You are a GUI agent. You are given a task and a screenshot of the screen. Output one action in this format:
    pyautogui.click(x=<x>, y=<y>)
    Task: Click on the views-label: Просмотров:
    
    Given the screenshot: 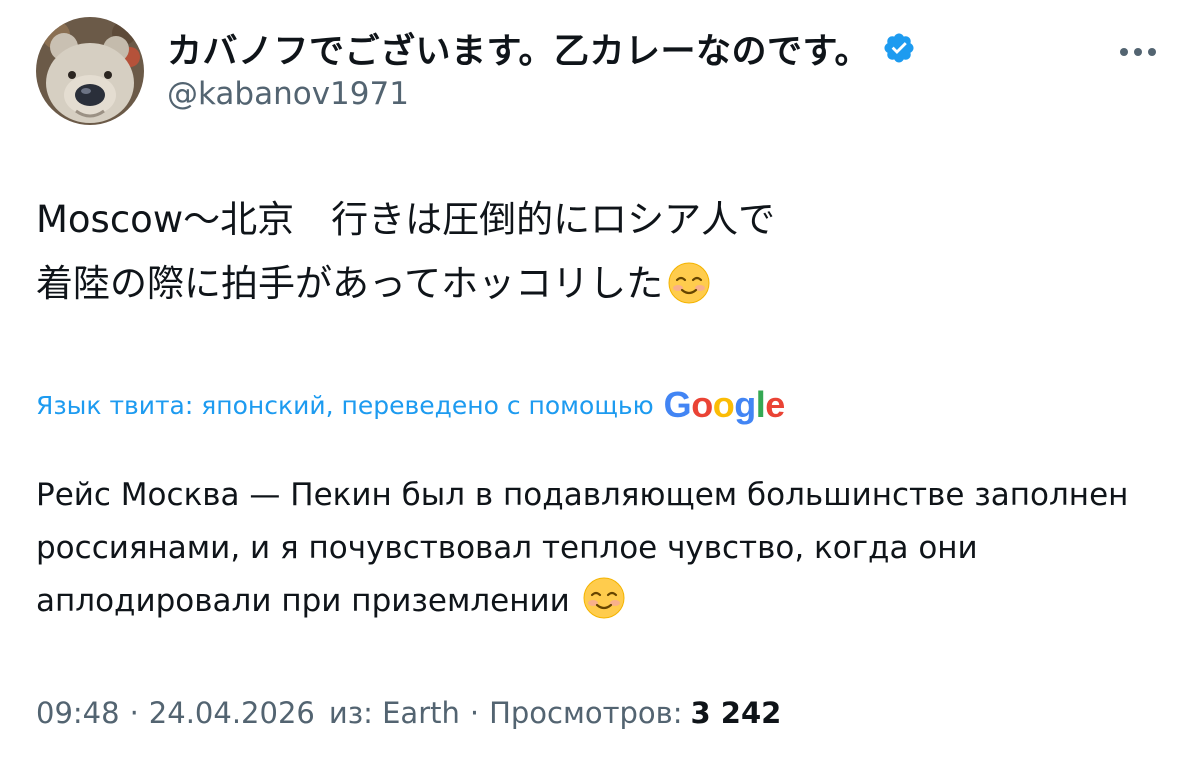 What is the action you would take?
    pyautogui.click(x=586, y=713)
    